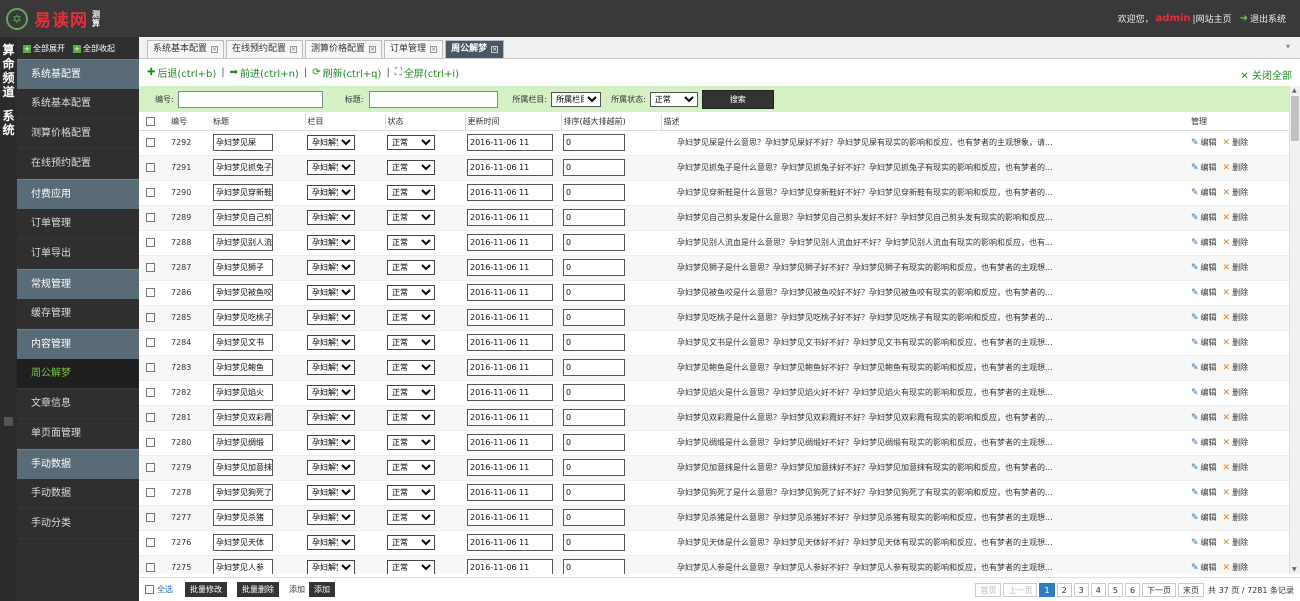 This screenshot has height=601, width=1300. What do you see at coordinates (1294, 330) in the screenshot?
I see `table-scrollbar: ▲ ▼` at bounding box center [1294, 330].